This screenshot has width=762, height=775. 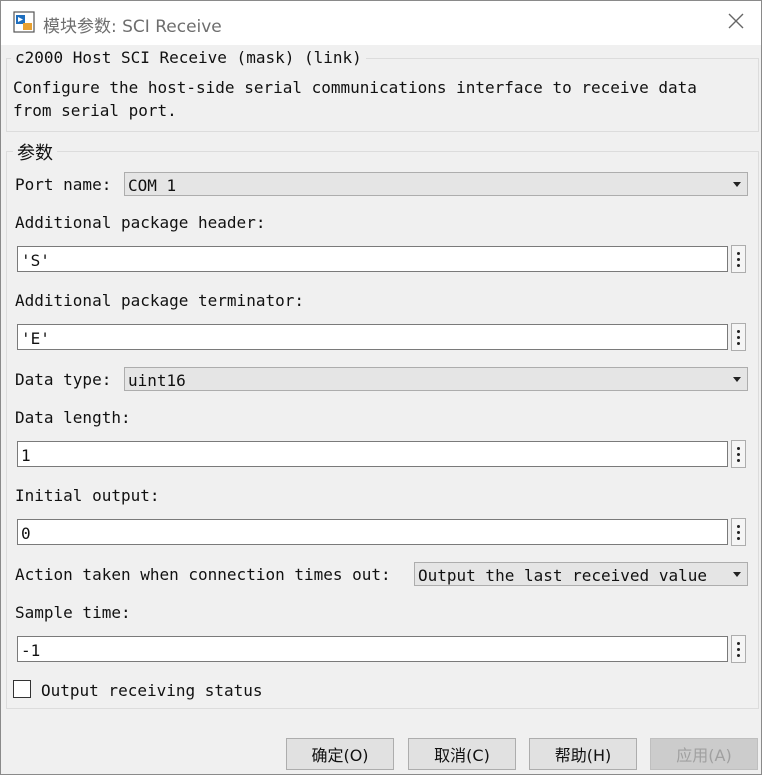 I want to click on output-status-label: Output receiving status, so click(x=152, y=690).